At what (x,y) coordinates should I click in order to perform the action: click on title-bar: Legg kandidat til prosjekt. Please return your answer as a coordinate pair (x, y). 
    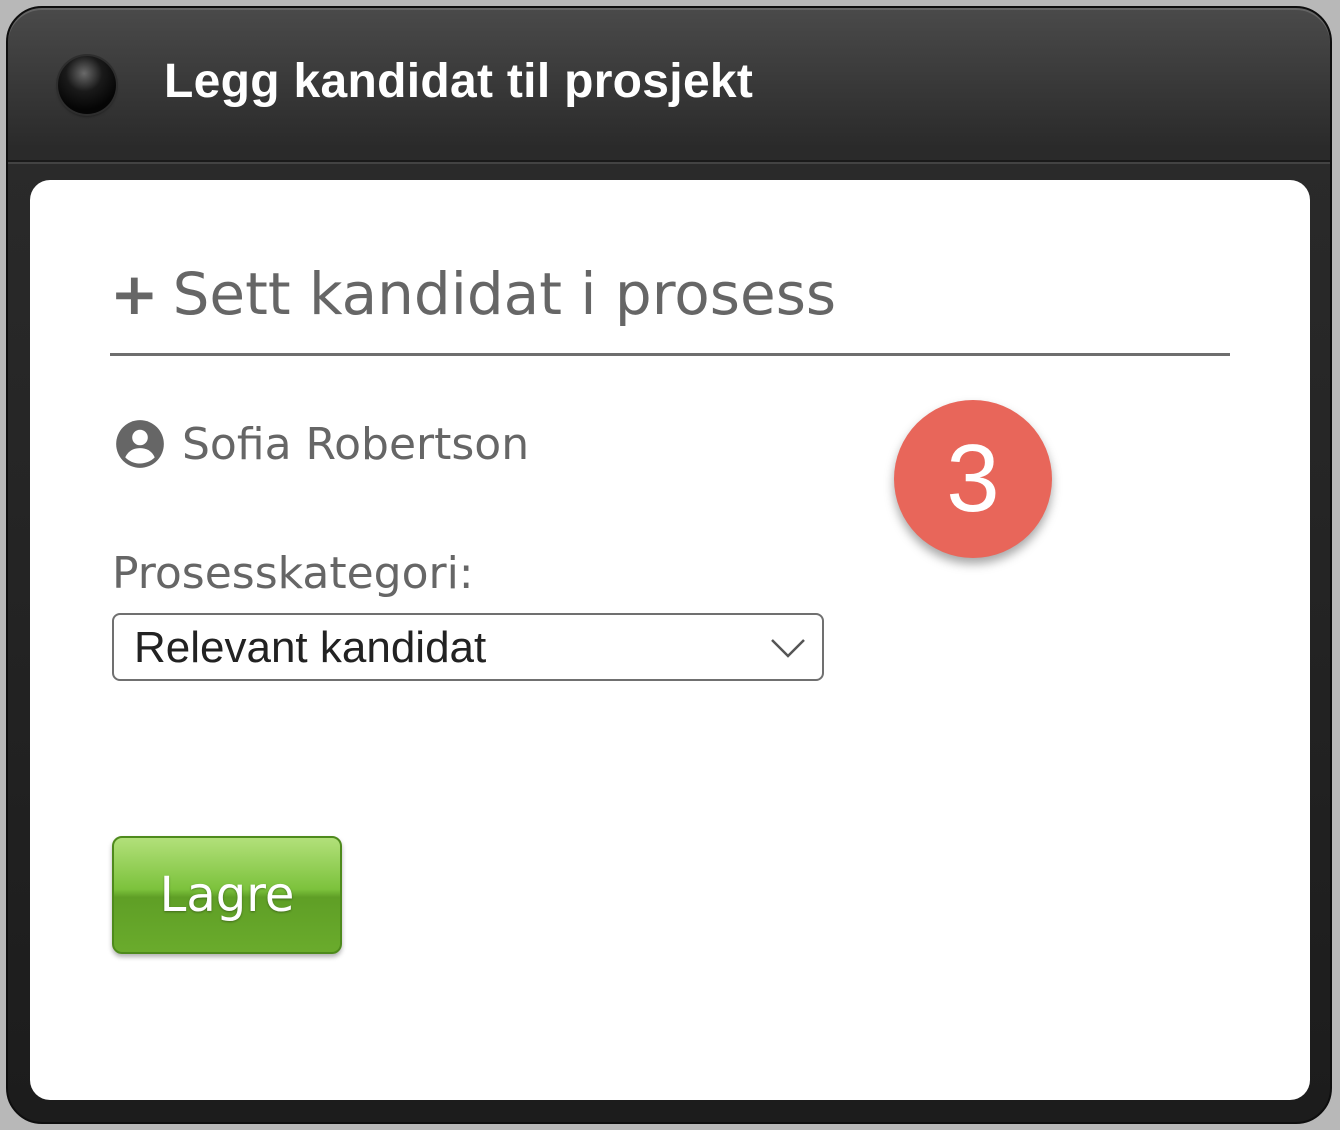
    Looking at the image, I should click on (669, 85).